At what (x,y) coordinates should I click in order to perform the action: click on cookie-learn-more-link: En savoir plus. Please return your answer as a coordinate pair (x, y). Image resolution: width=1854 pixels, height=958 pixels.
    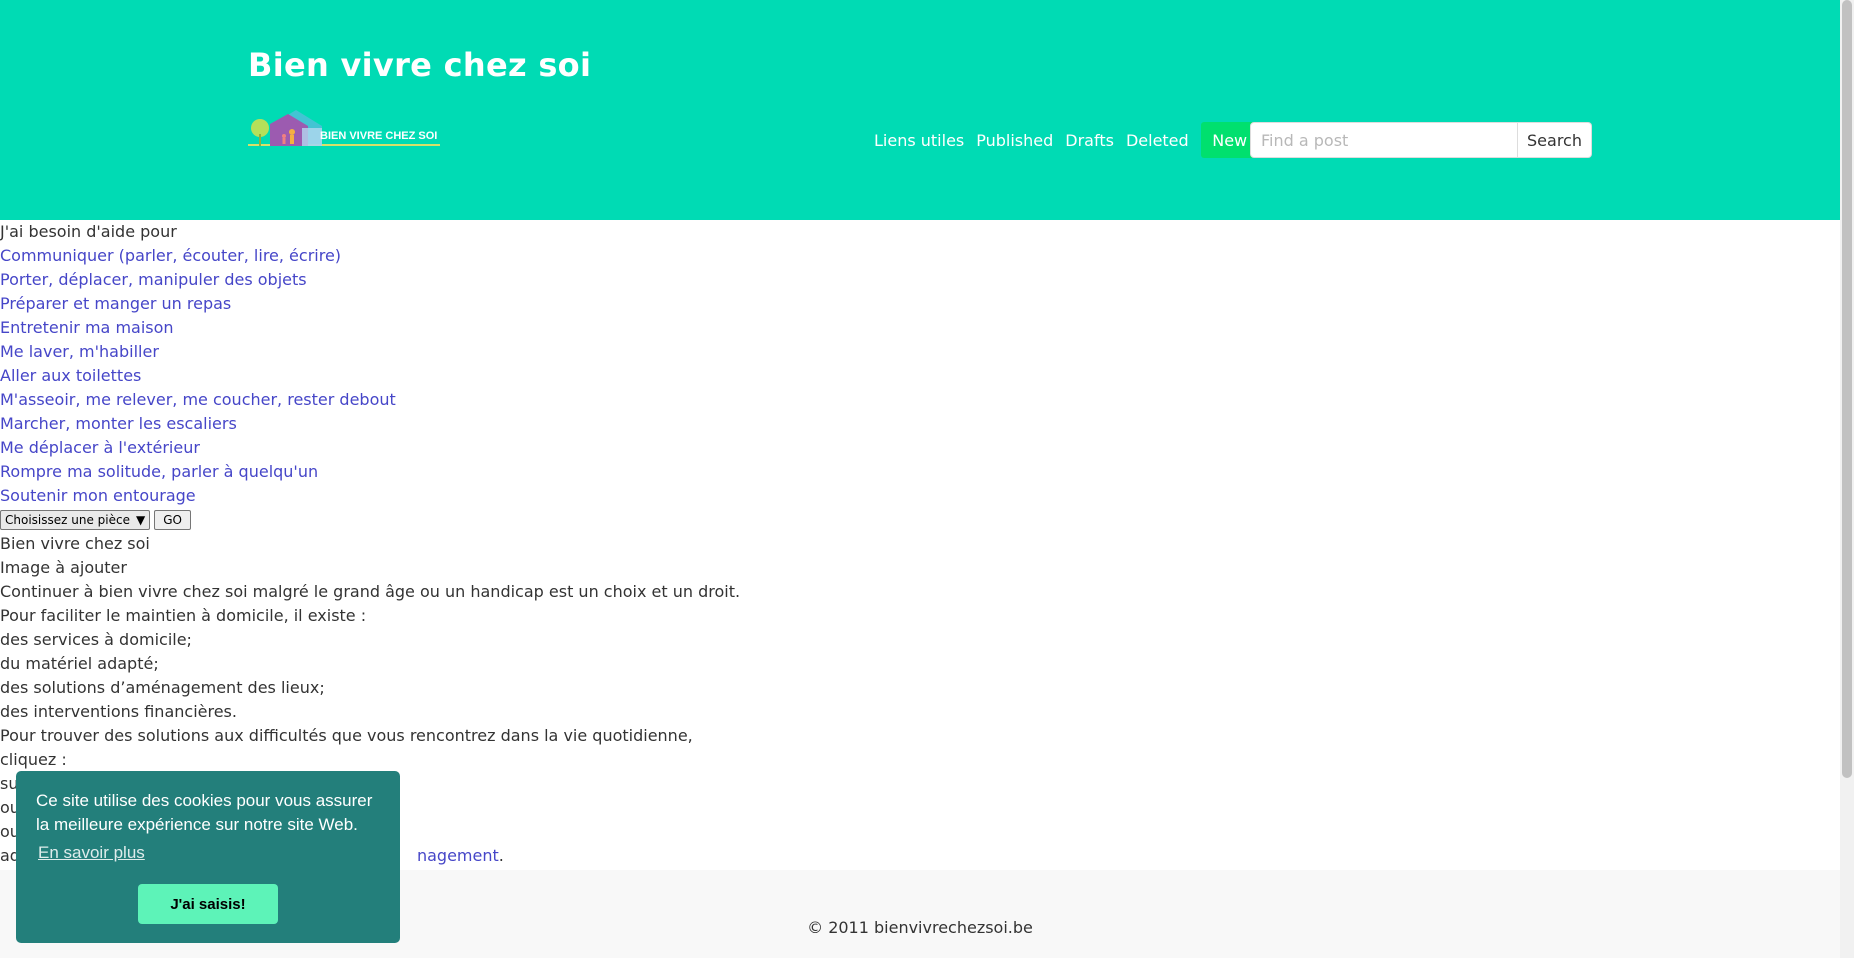
    Looking at the image, I should click on (91, 853).